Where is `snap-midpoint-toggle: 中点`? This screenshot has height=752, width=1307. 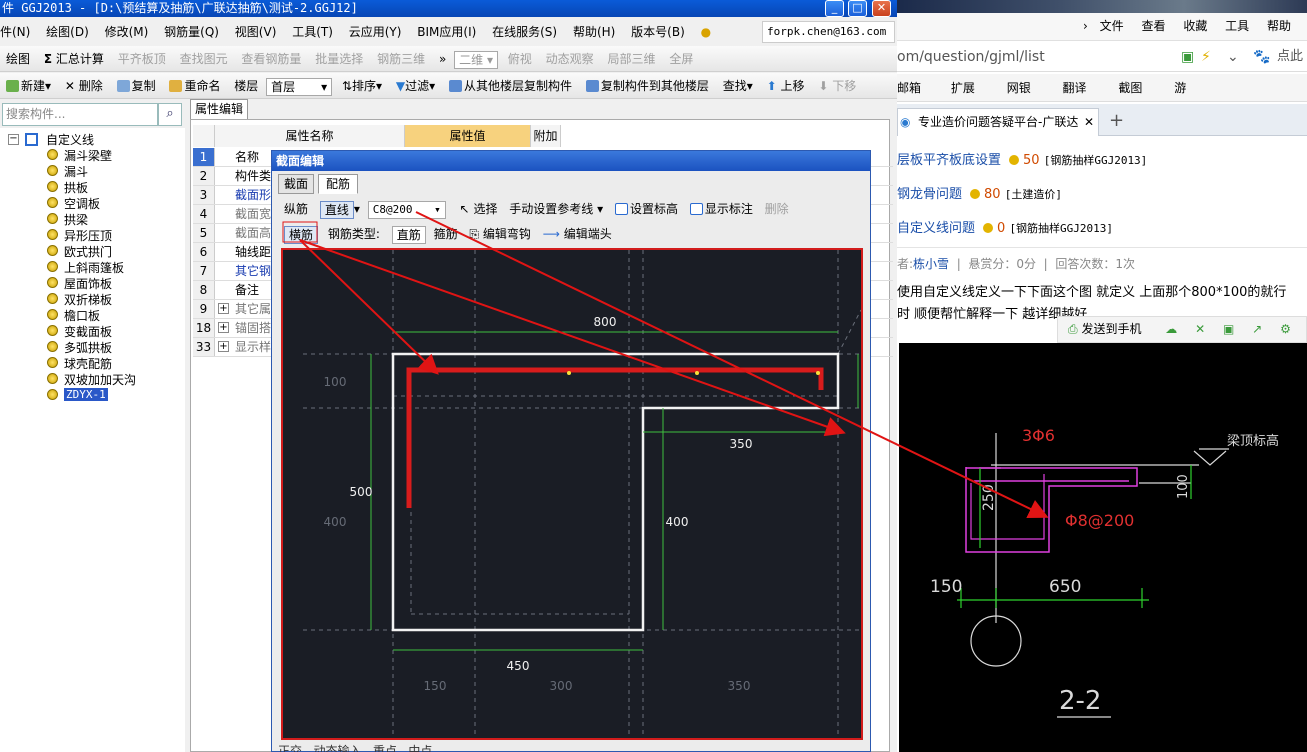
snap-midpoint-toggle: 中点 is located at coordinates (420, 748).